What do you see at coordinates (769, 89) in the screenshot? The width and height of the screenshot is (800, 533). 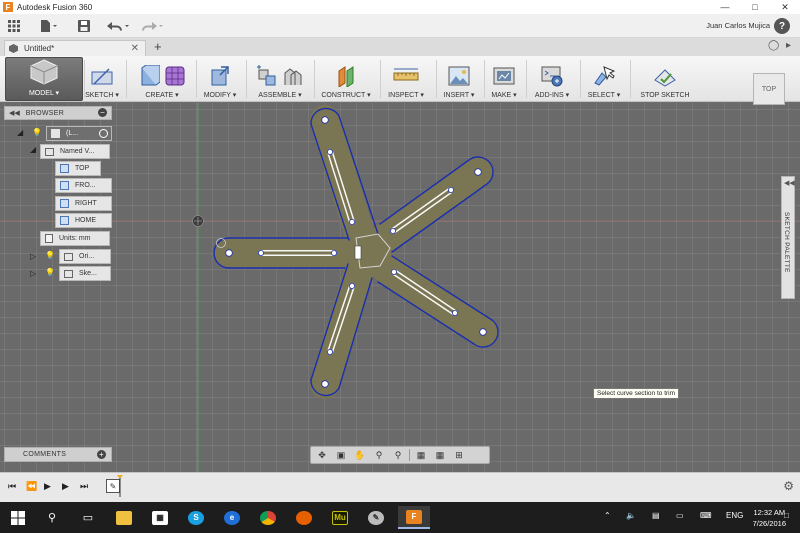 I see `viewcube: TOP` at bounding box center [769, 89].